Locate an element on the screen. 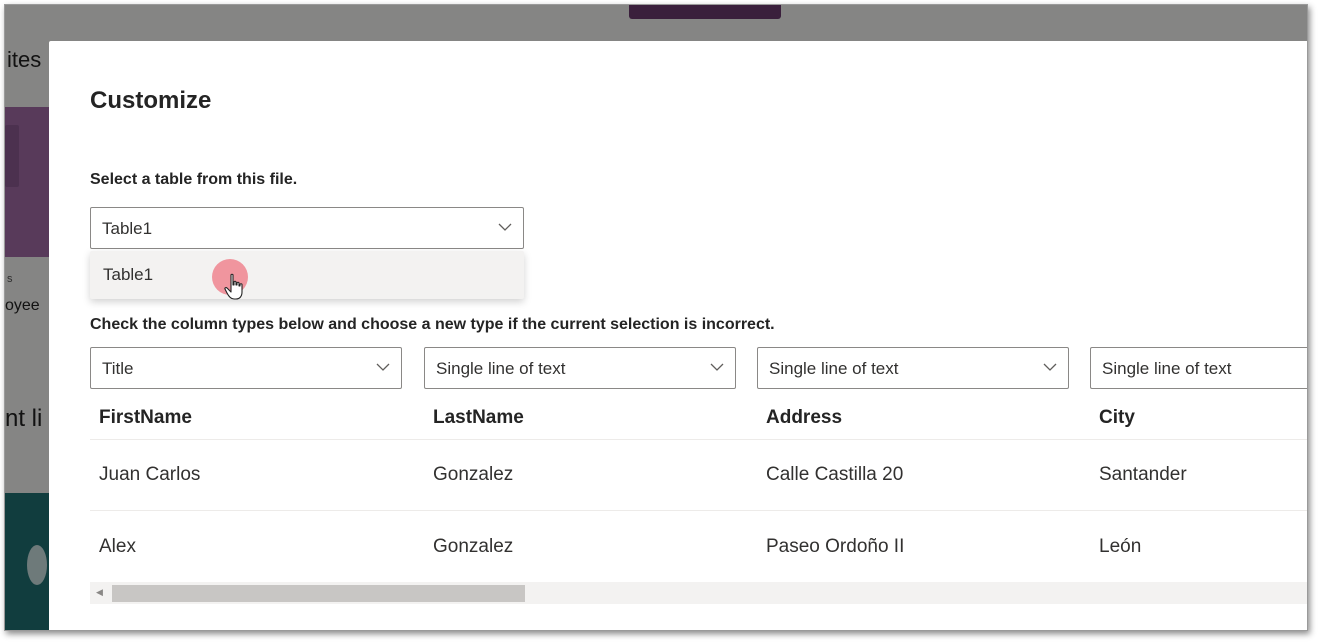 This screenshot has width=1321, height=644. table-select-menu: Table1 is located at coordinates (307, 275).